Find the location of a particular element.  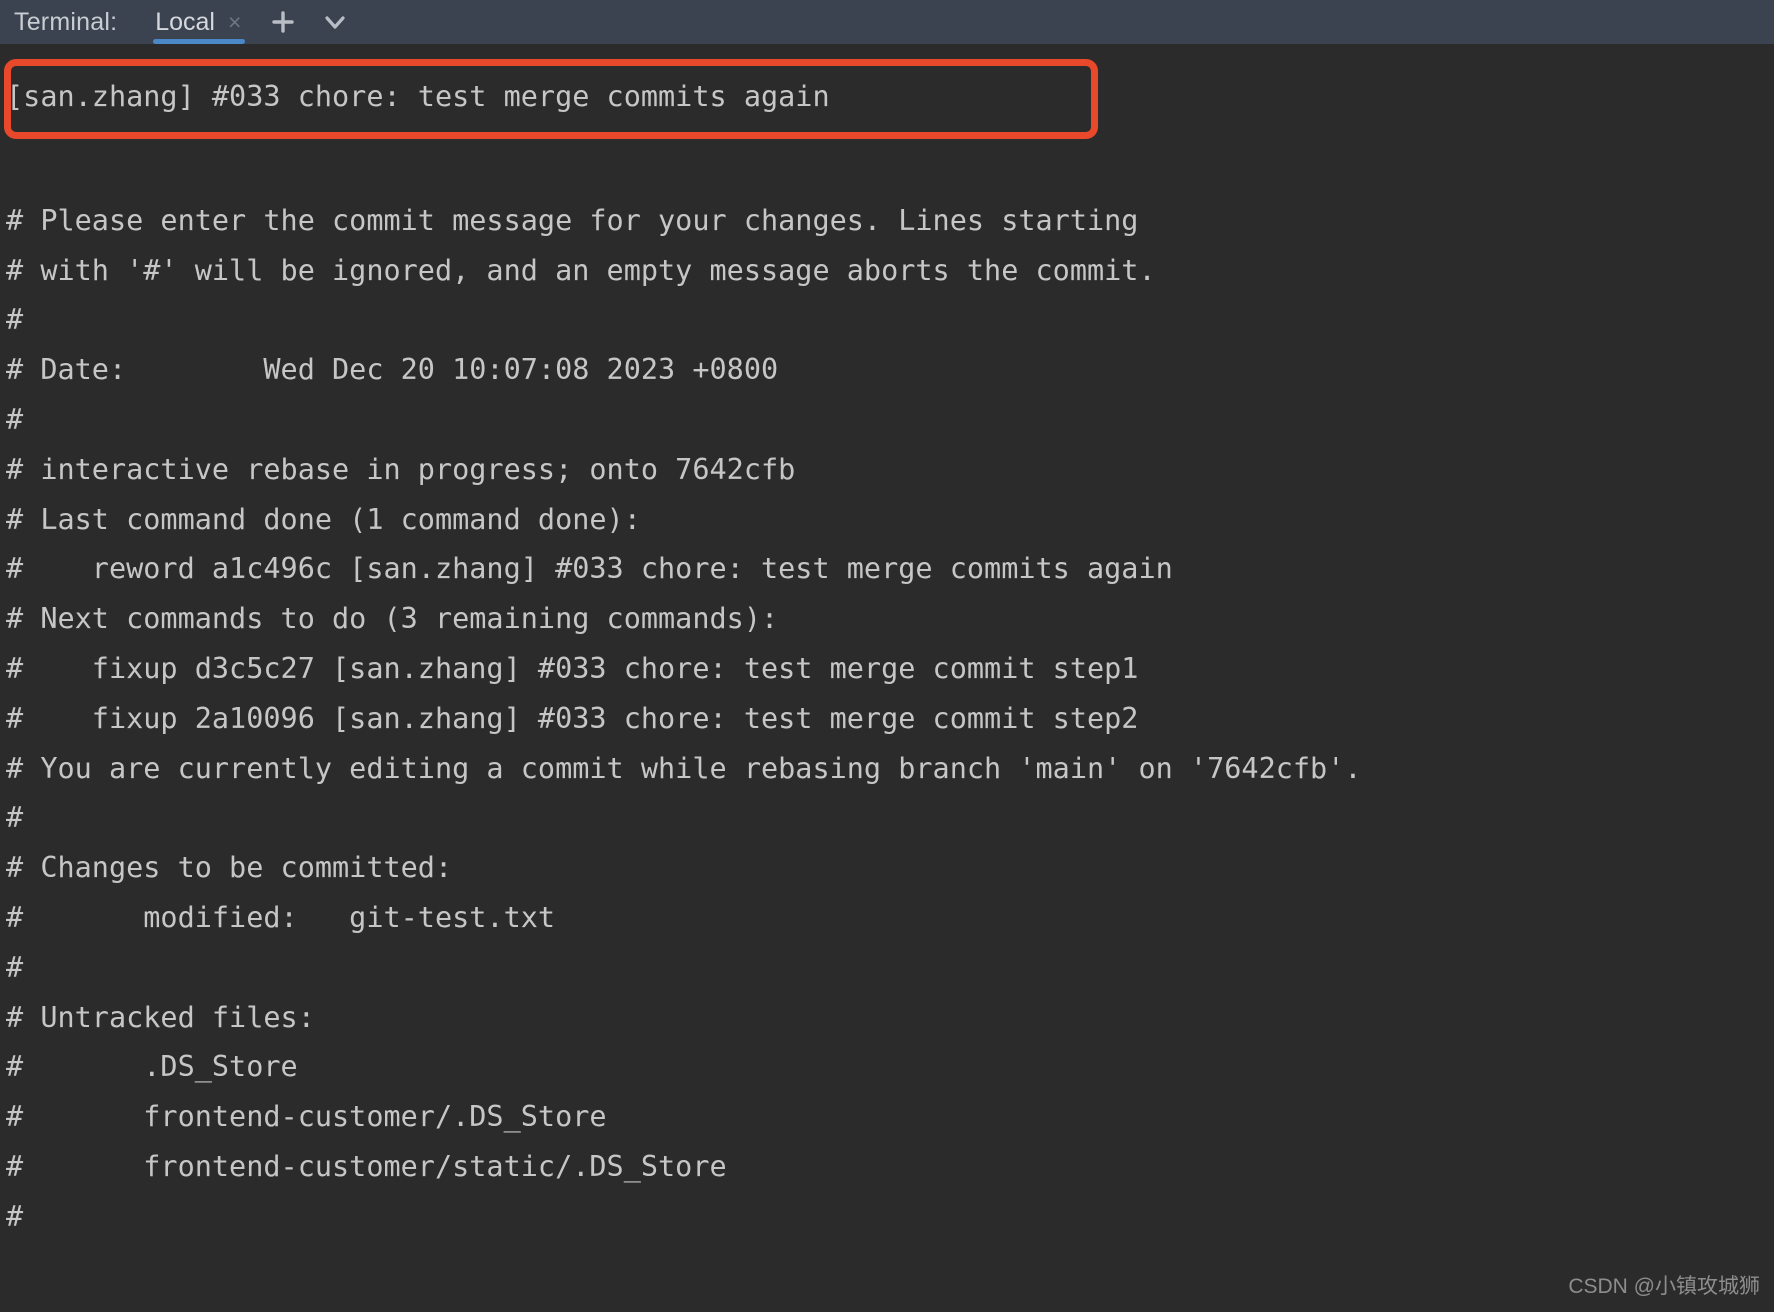

terminal-line: # Untracked files: is located at coordinates (160, 1017).